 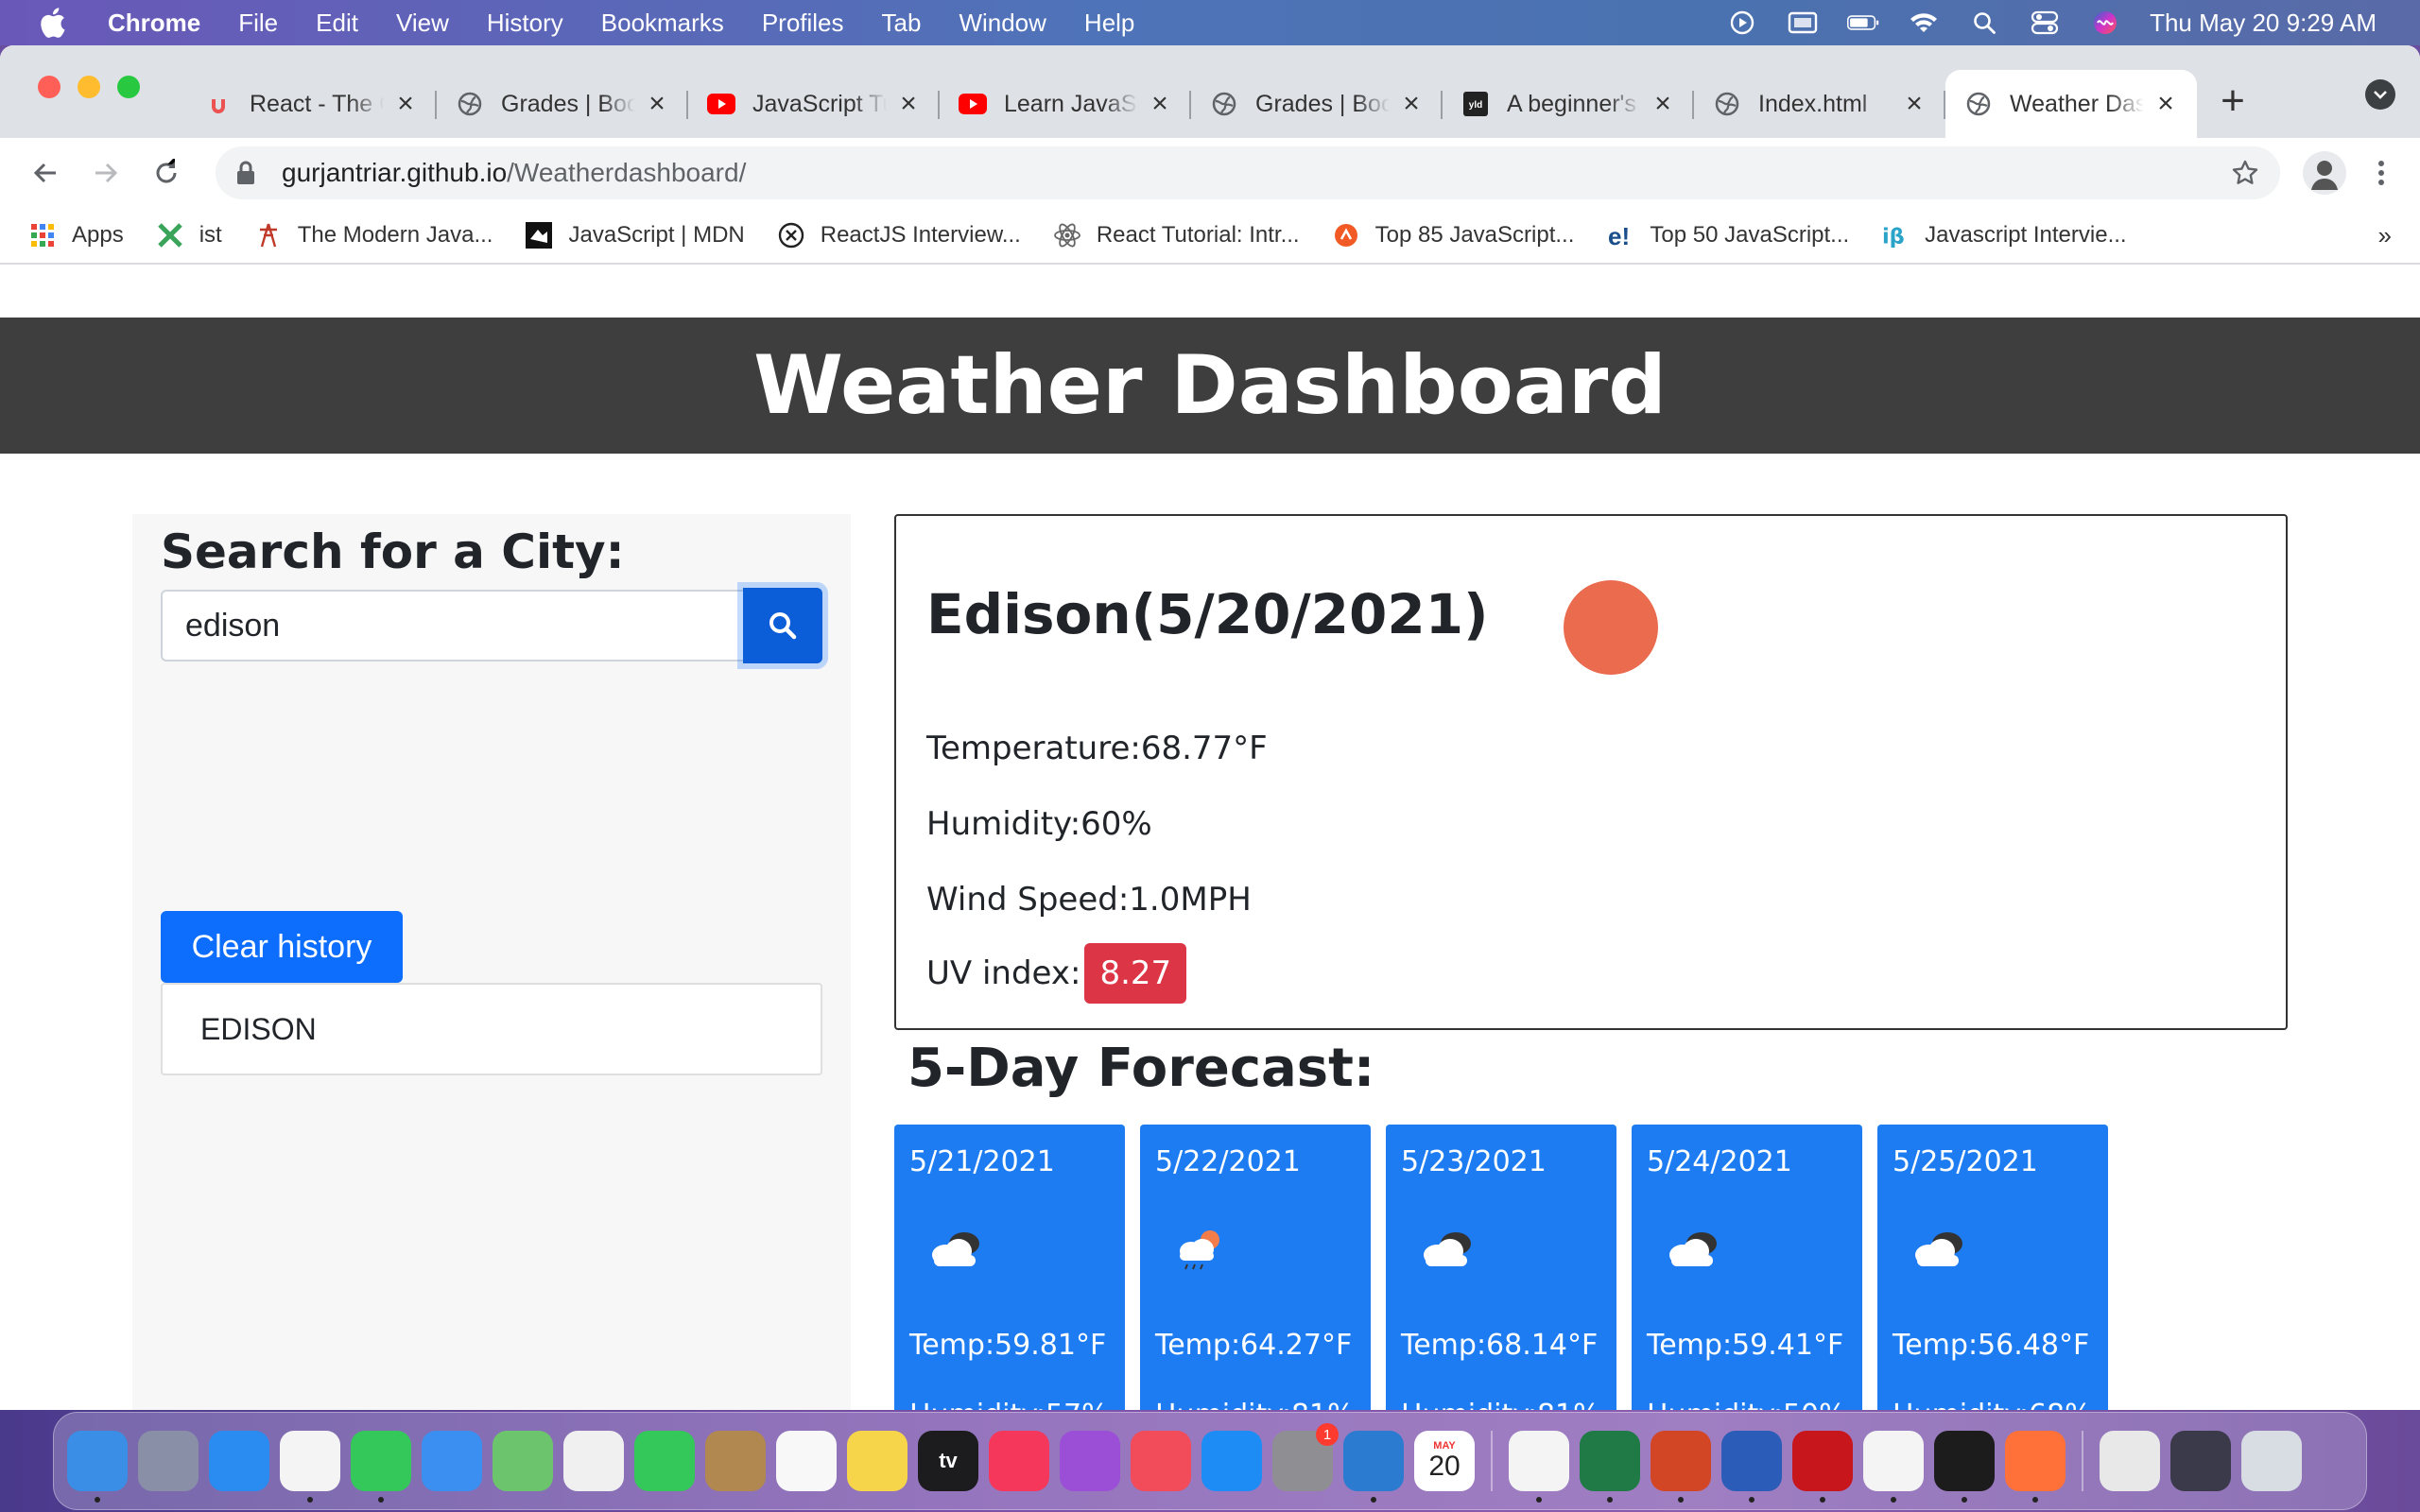 I want to click on bookmark-ist: ist, so click(x=189, y=235).